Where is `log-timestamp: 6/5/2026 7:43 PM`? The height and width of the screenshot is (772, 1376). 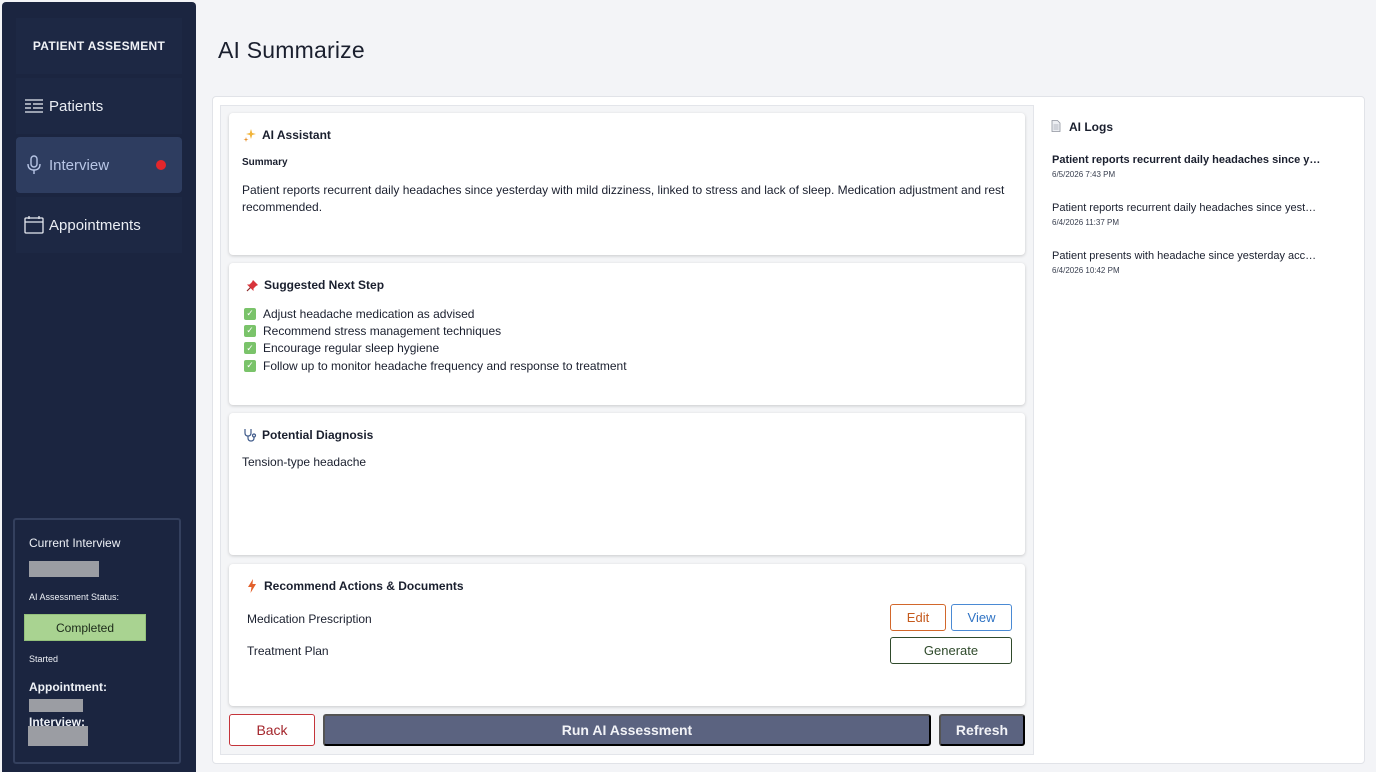 log-timestamp: 6/5/2026 7:43 PM is located at coordinates (1084, 174).